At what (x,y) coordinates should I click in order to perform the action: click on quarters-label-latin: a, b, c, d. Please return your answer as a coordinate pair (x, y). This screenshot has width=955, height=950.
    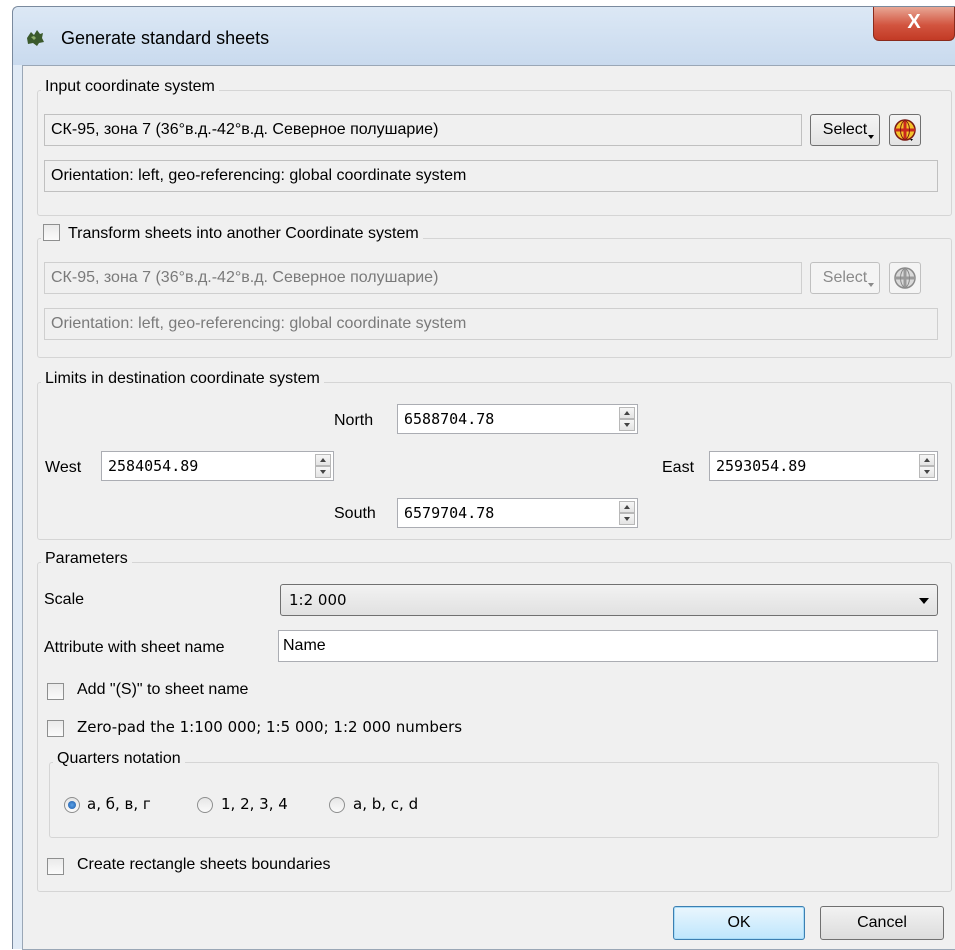
    Looking at the image, I should click on (385, 804).